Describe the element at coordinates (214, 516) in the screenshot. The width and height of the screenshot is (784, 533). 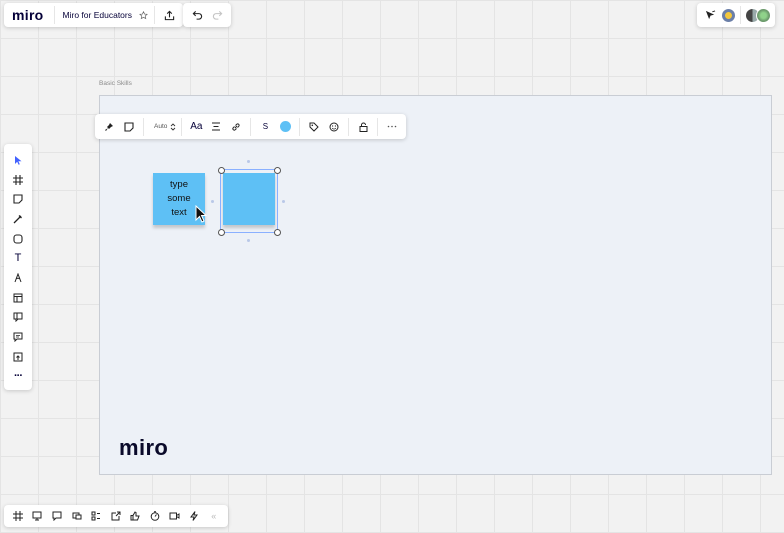
I see `collapse-icon: «` at that location.